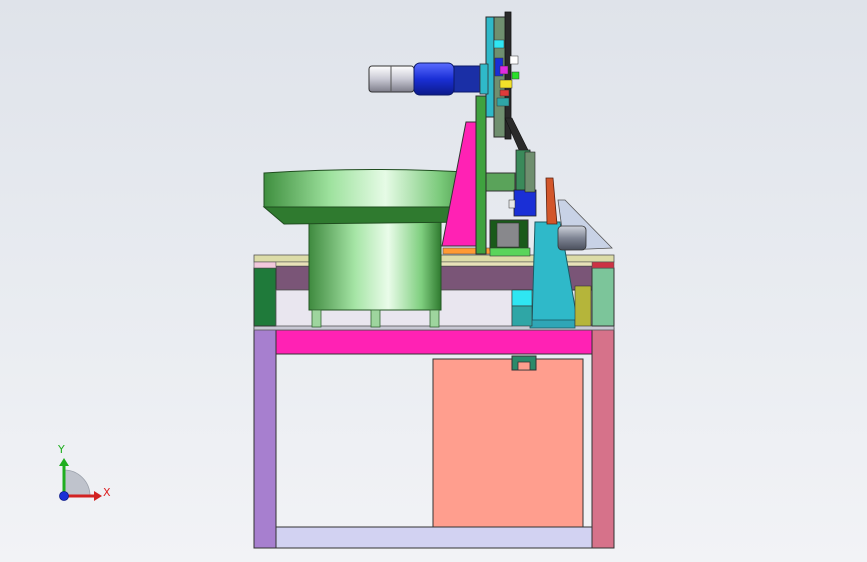 This screenshot has width=867, height=562. What do you see at coordinates (525, 203) in the screenshot?
I see `press-cylinder-block` at bounding box center [525, 203].